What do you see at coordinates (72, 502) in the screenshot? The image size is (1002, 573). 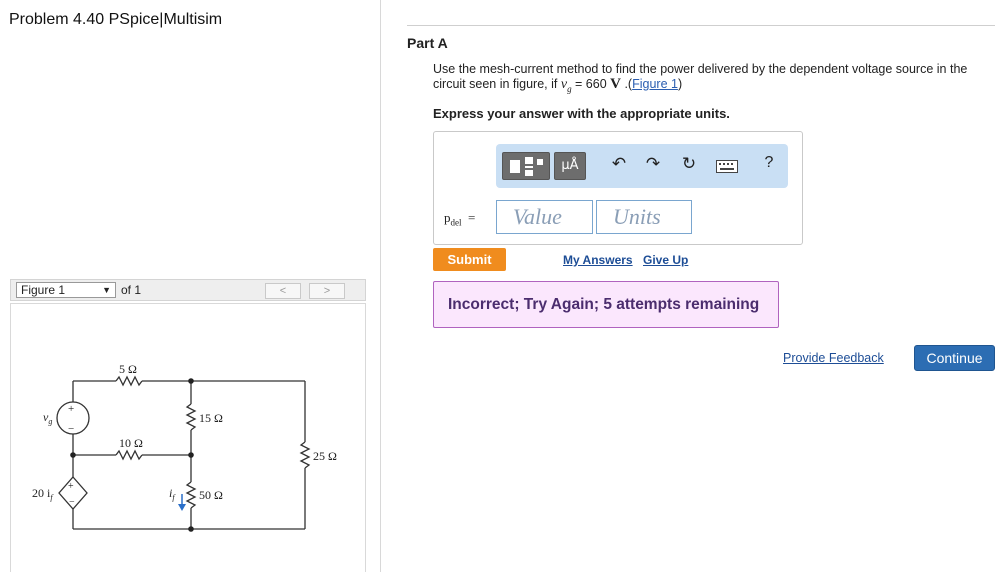 I see `dep-minus-sign: −` at bounding box center [72, 502].